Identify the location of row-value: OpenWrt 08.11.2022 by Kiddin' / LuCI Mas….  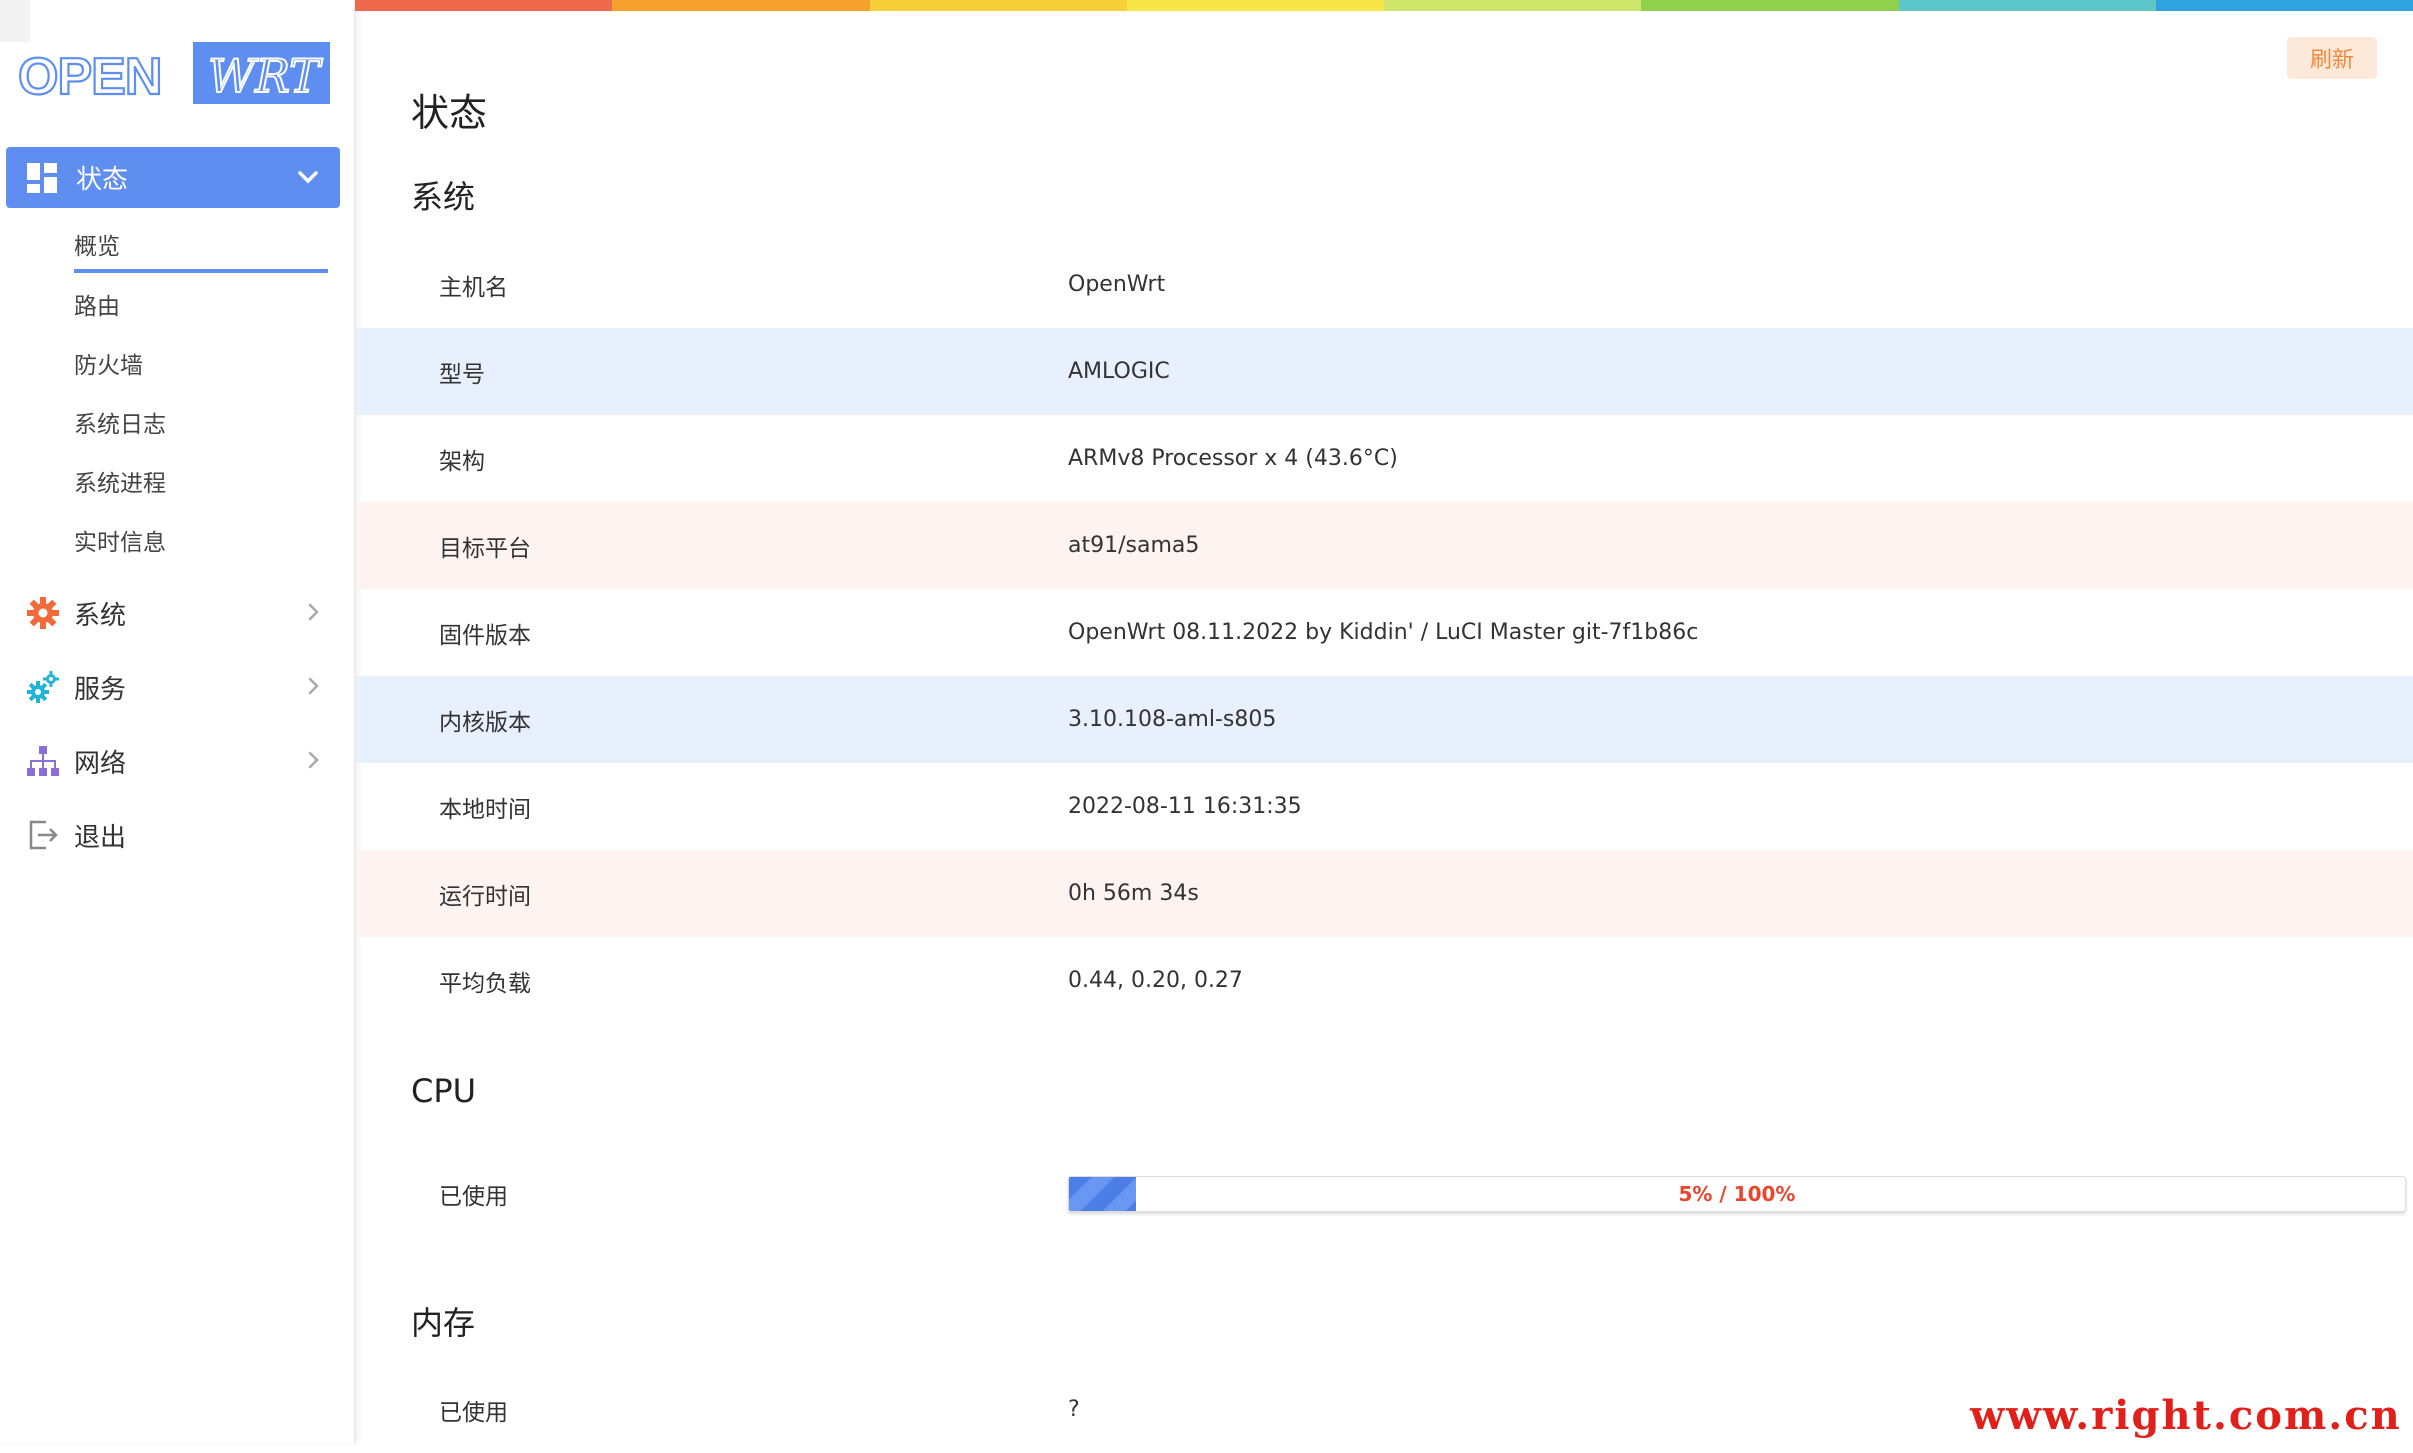
(1383, 632).